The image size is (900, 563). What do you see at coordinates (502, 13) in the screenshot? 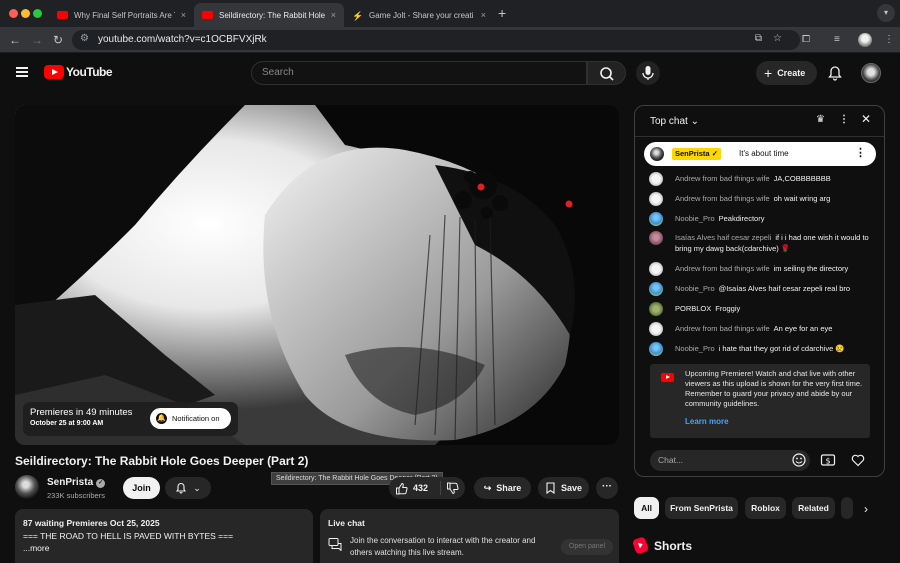
I see `new-tab-button: +` at bounding box center [502, 13].